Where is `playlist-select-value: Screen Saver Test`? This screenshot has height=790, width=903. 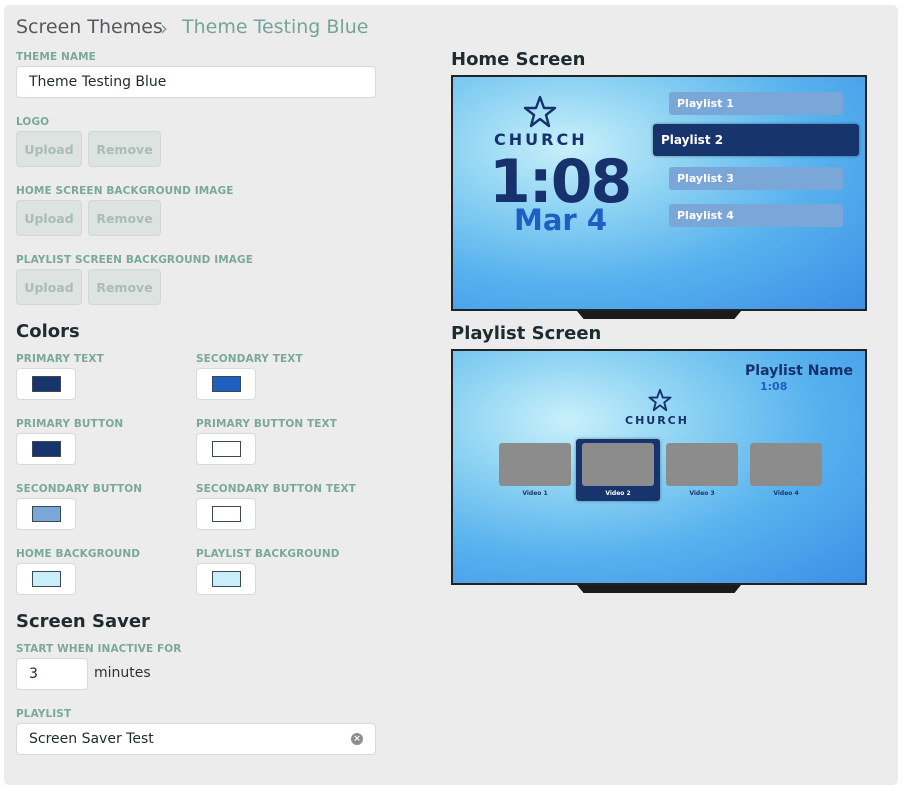 playlist-select-value: Screen Saver Test is located at coordinates (91, 739).